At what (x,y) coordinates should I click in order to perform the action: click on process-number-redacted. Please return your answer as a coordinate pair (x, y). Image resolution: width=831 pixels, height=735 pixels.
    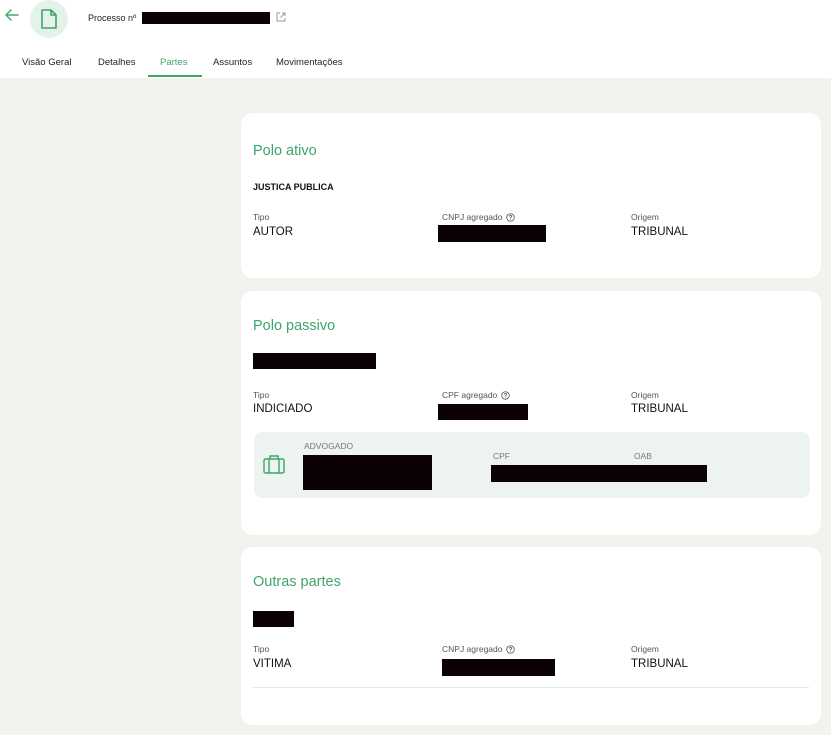
    Looking at the image, I should click on (206, 18).